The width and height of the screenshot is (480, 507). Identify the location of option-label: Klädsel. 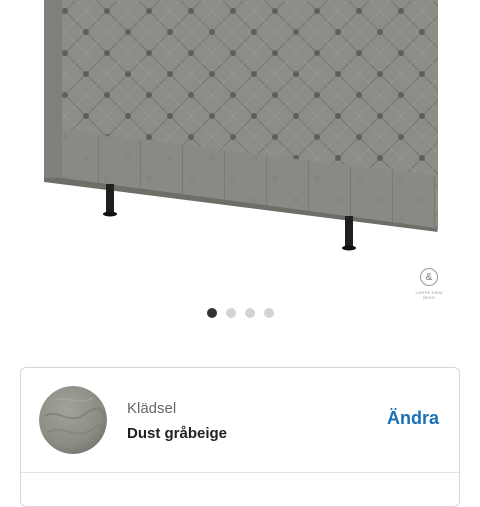
(152, 408).